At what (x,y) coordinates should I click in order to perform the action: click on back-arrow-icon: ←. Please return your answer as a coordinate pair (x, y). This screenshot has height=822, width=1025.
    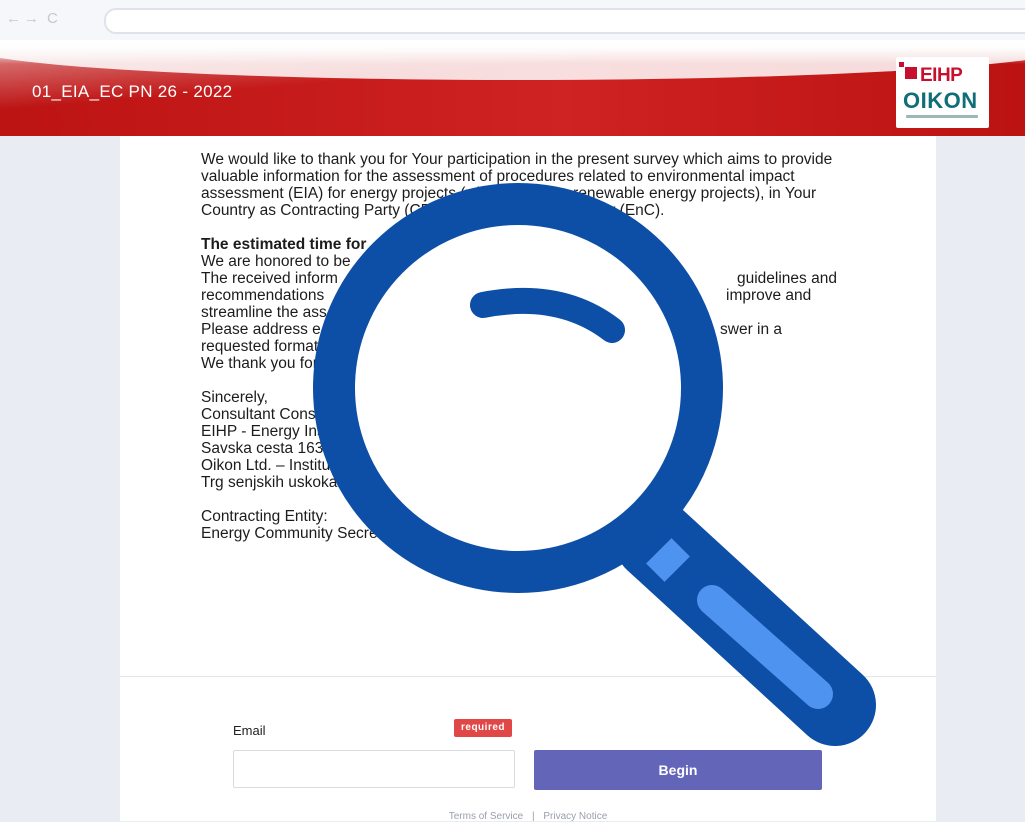
    Looking at the image, I should click on (13, 19).